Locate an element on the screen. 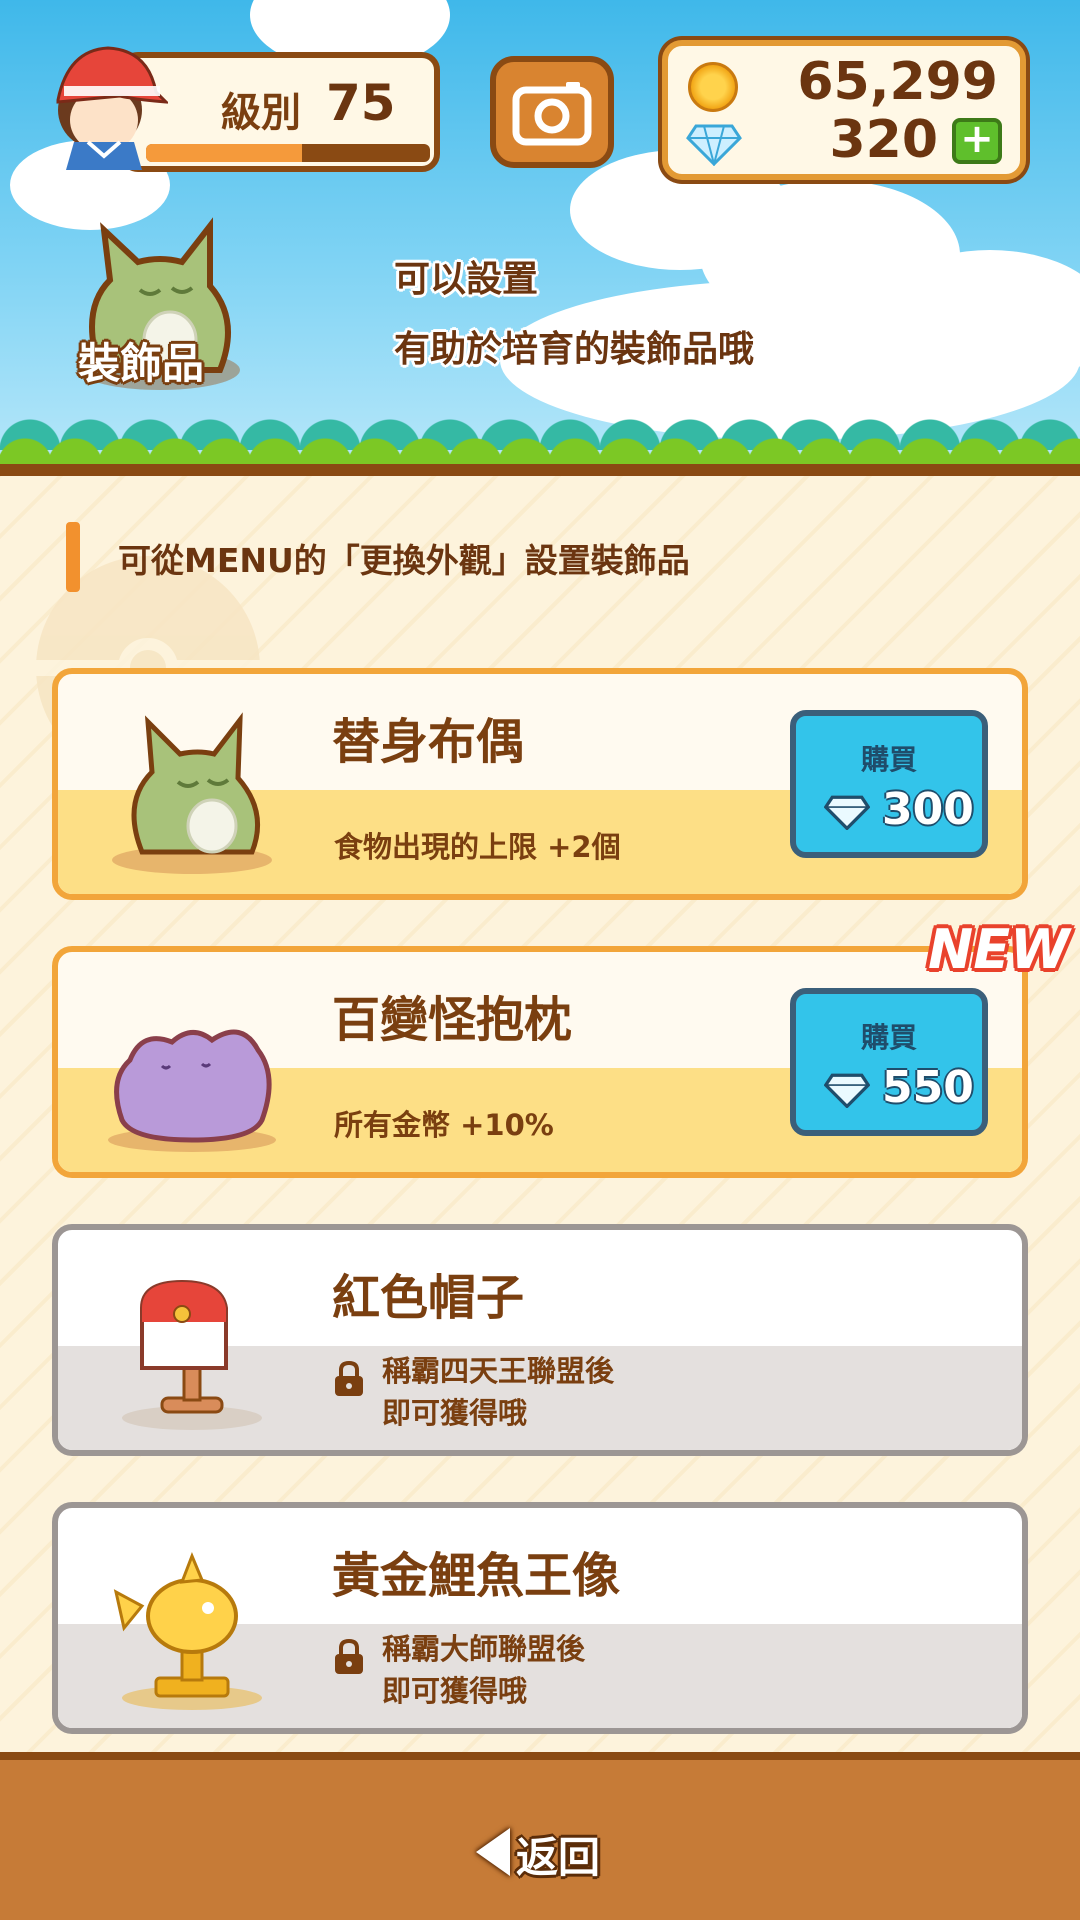 This screenshot has height=1920, width=1080. red-cap-icon is located at coordinates (192, 1354).